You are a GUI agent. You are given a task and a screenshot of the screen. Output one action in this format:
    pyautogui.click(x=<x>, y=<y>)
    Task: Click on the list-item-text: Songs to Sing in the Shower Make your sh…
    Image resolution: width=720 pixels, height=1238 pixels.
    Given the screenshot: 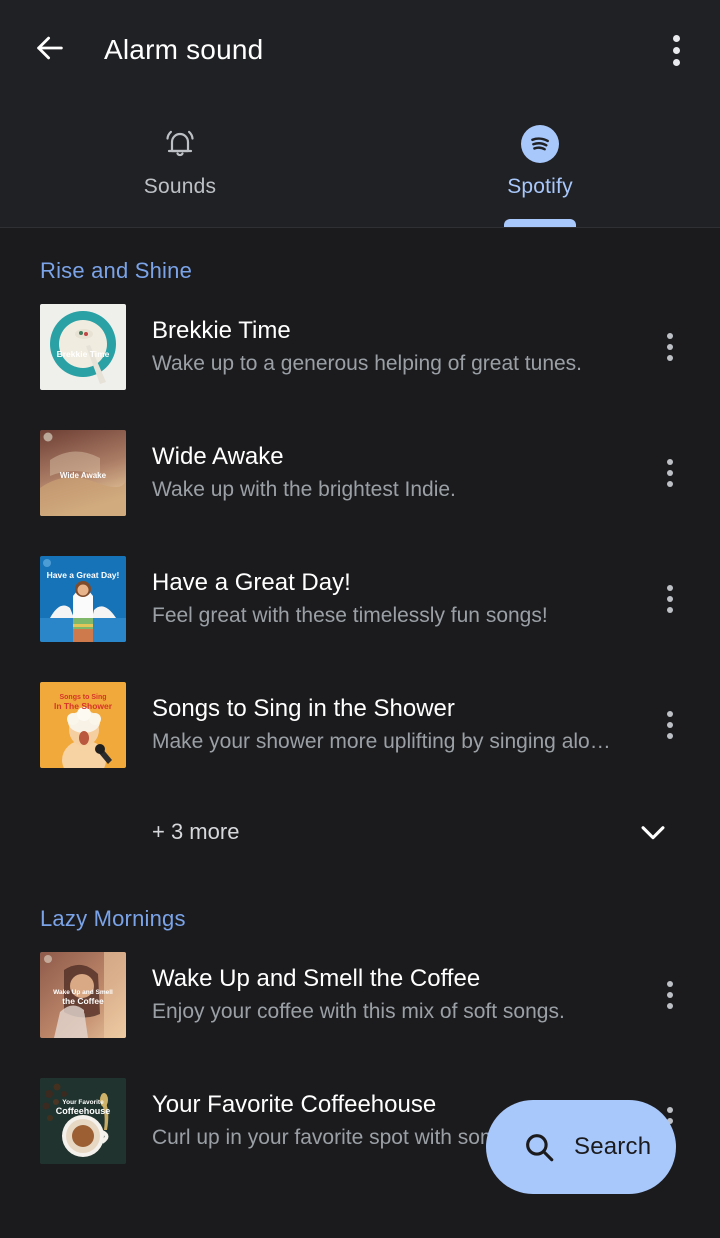 What is the action you would take?
    pyautogui.click(x=385, y=725)
    